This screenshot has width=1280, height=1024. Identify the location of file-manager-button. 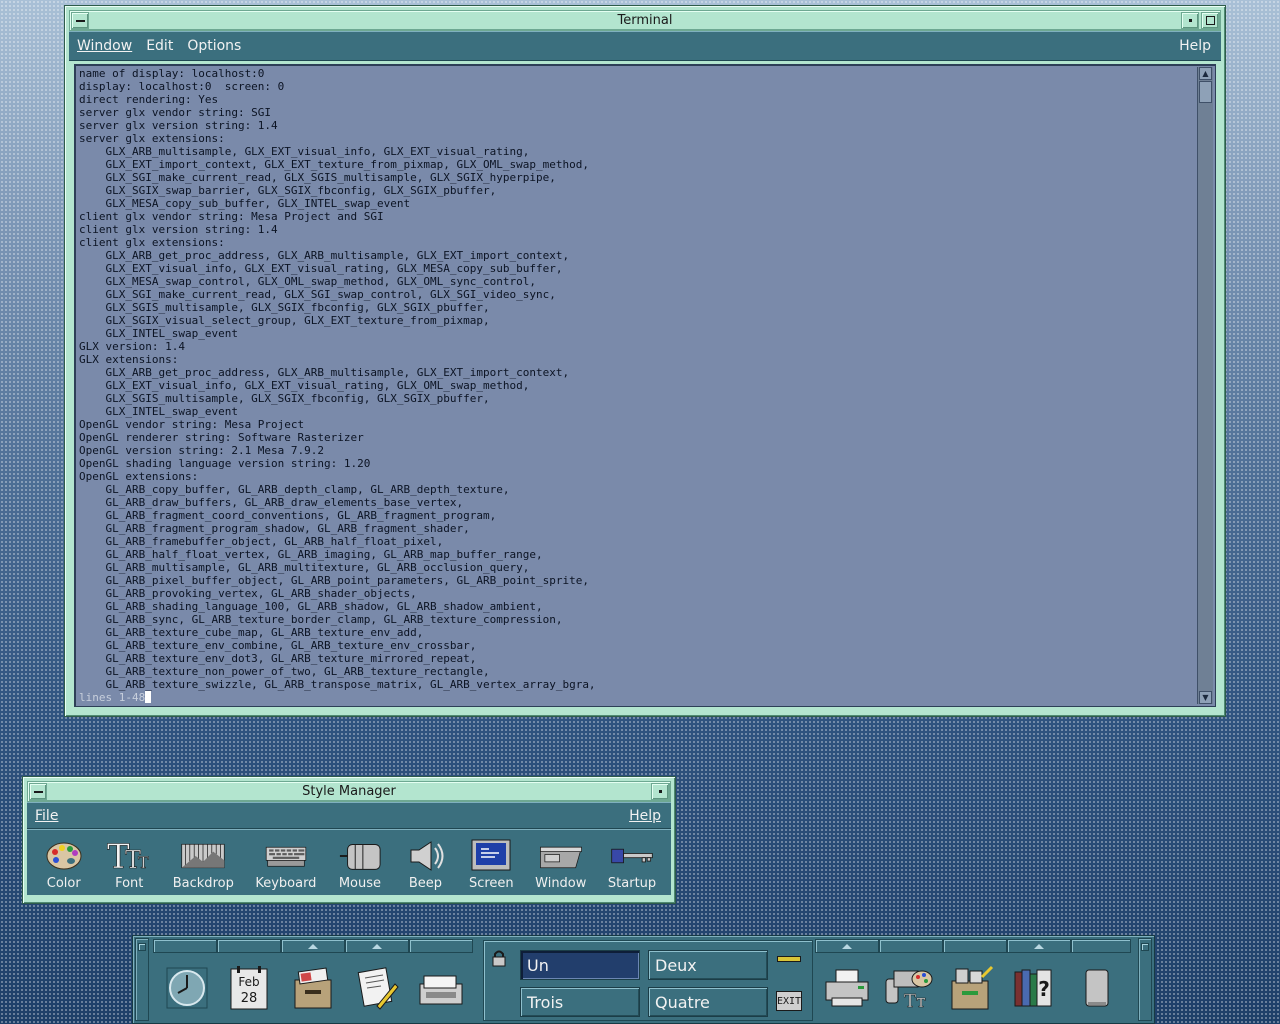
(313, 988).